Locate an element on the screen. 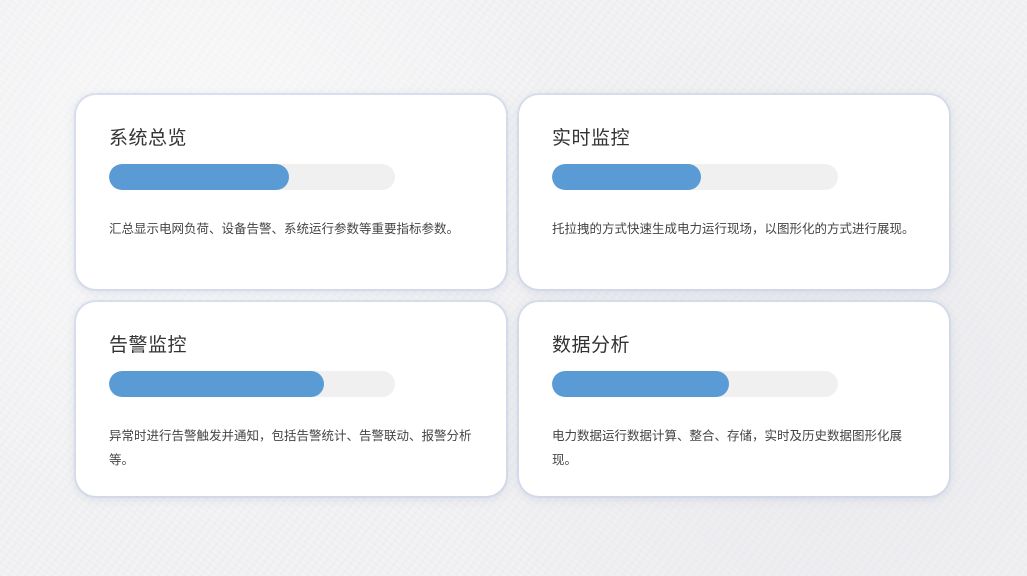 The height and width of the screenshot is (576, 1027). card-title: 系统总览 is located at coordinates (148, 138).